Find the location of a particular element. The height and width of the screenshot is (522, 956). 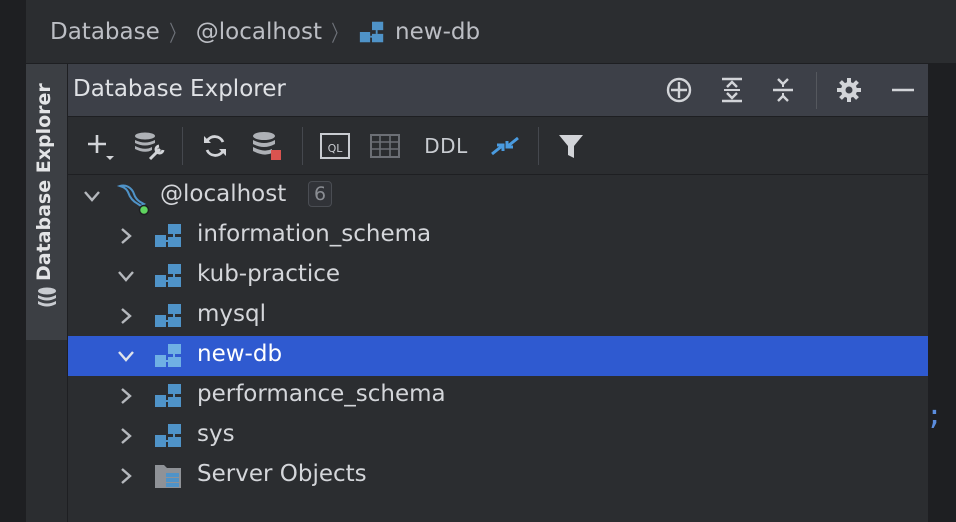

tool-window-tab-label: Database Explorer is located at coordinates (44, 182).